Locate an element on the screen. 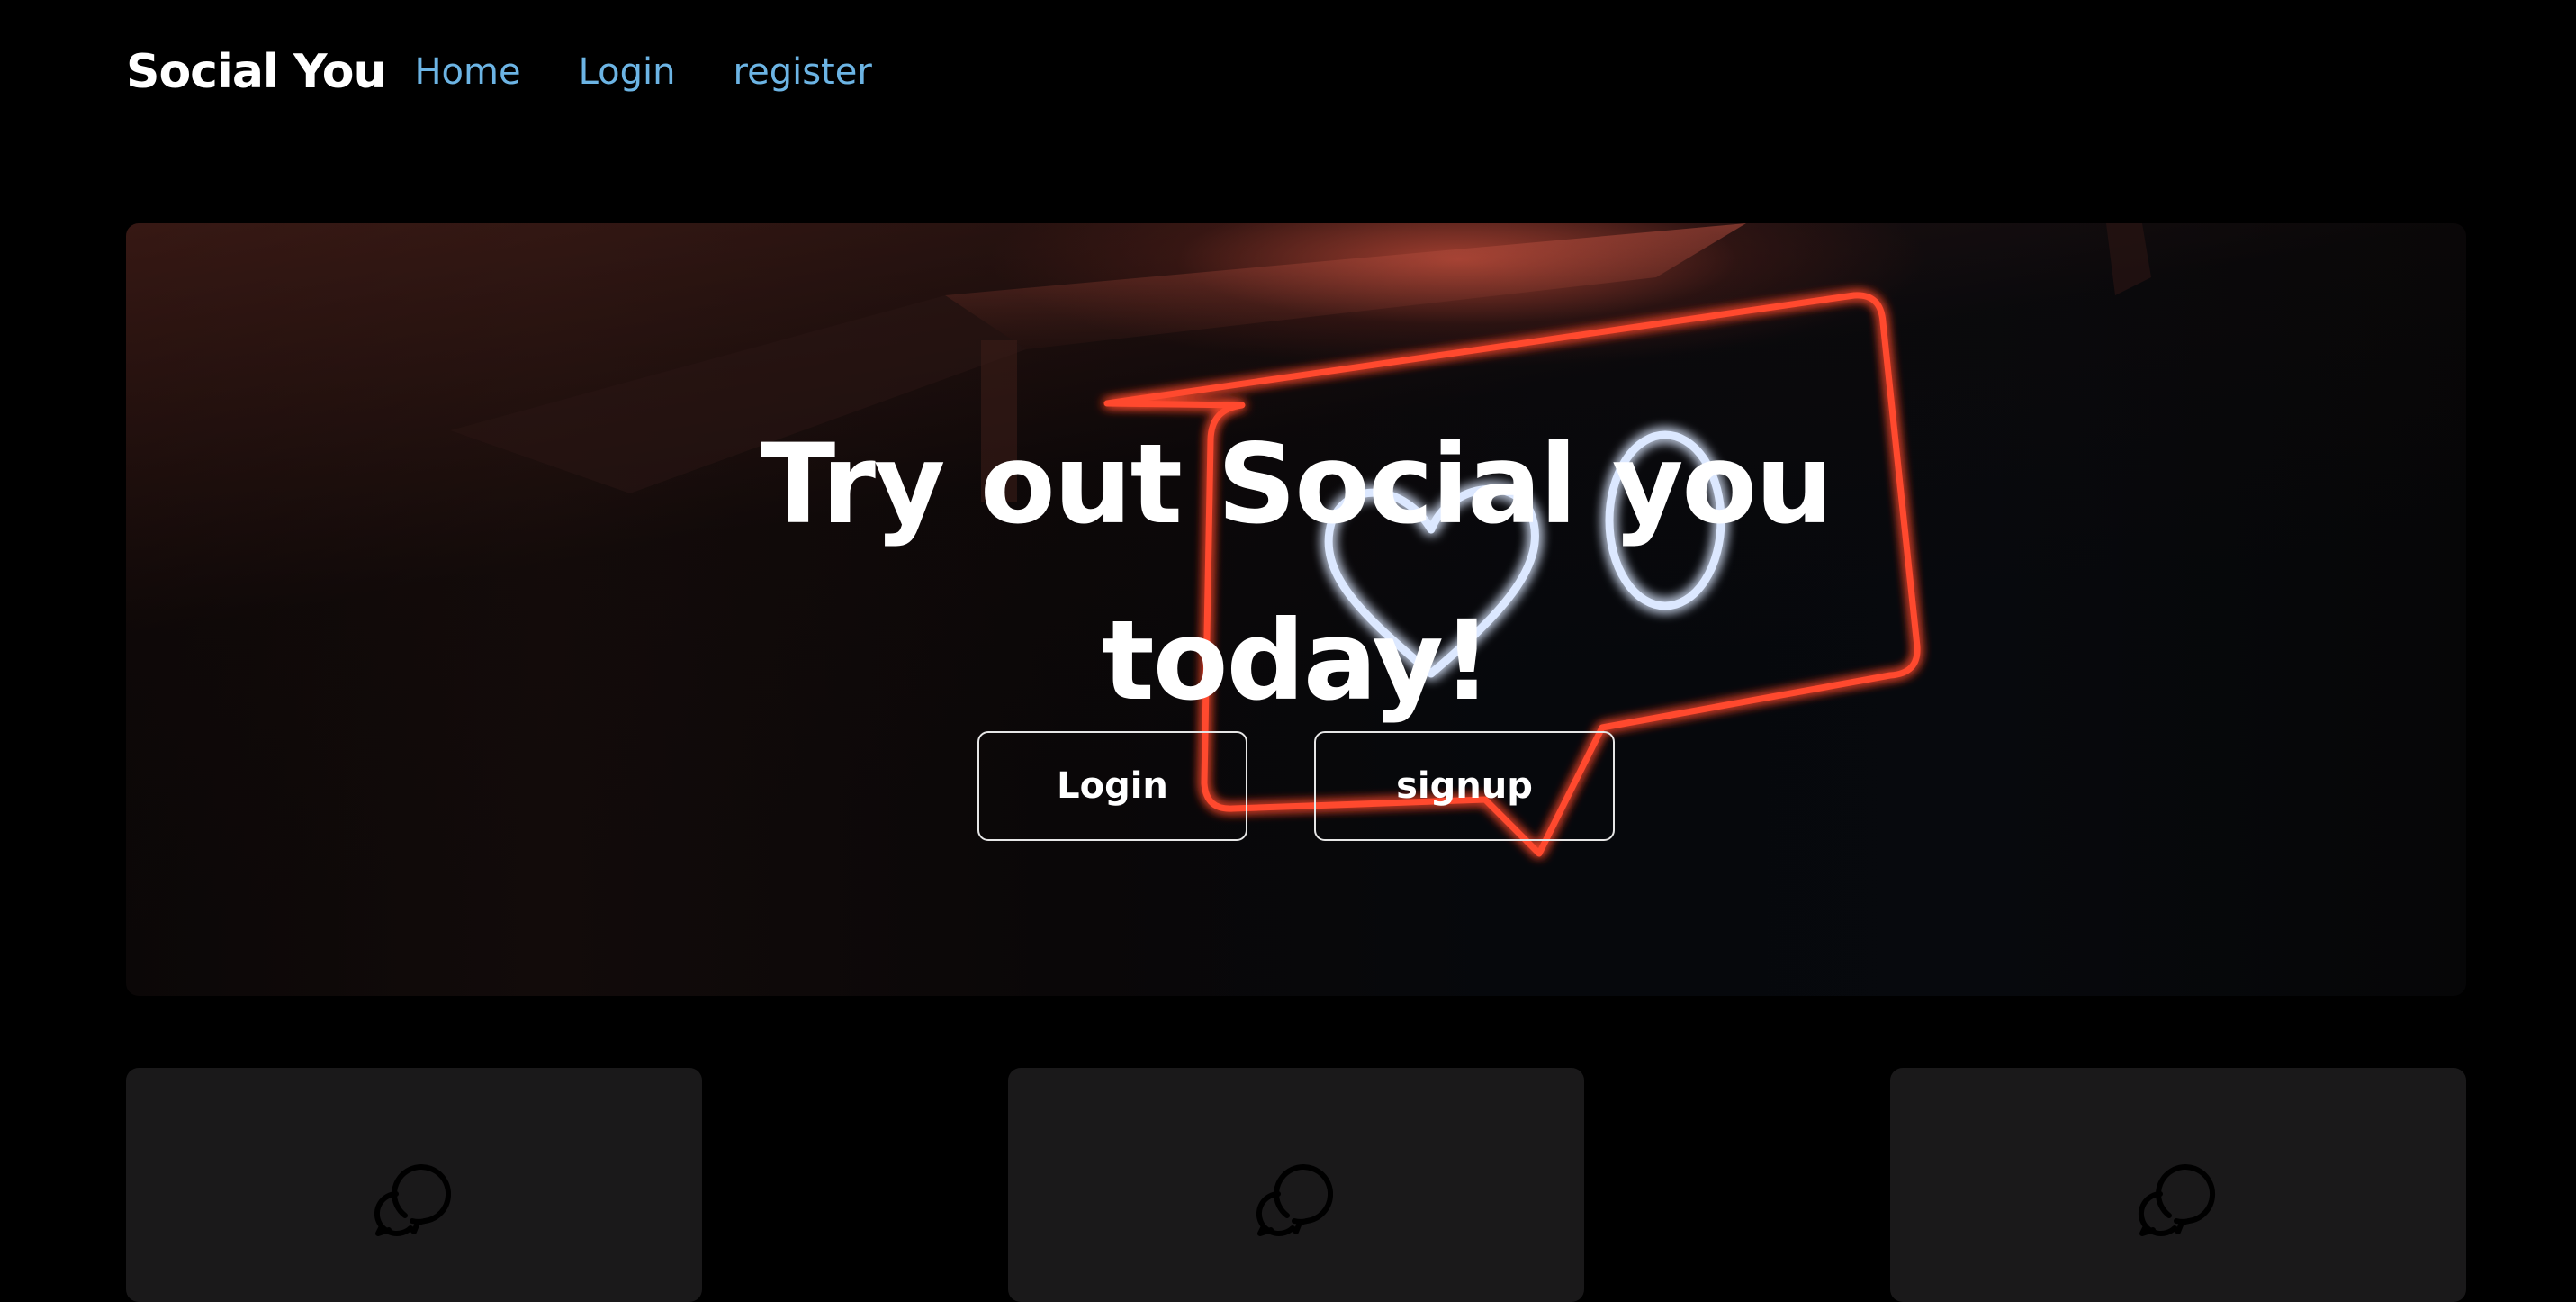 This screenshot has width=2576, height=1302. hero-actions: Login signup is located at coordinates (1296, 786).